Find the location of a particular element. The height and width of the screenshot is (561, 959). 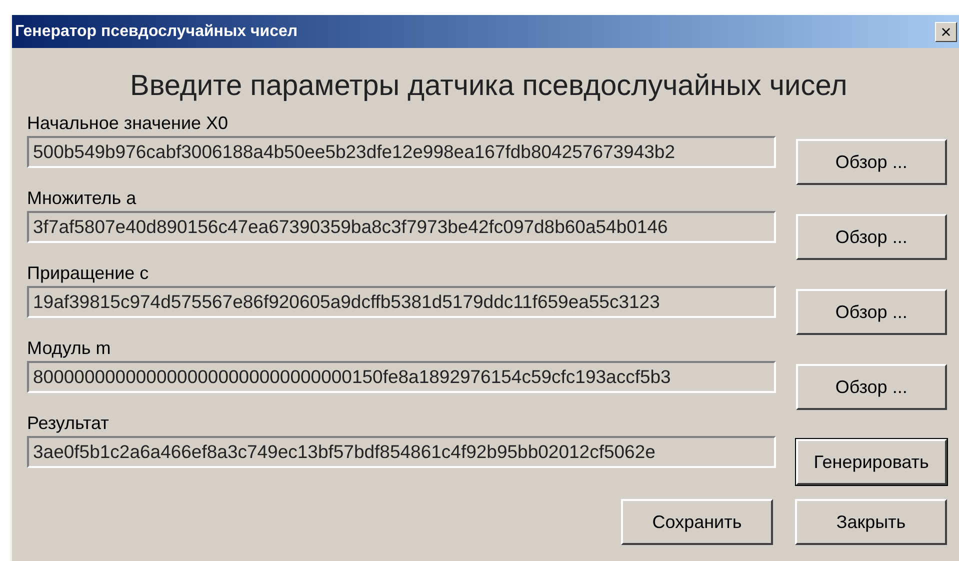

text-field: 500b549b976cabf3006188a4b50ee5b23dfe12e998ea167fdb804257673943b2 is located at coordinates (401, 152).